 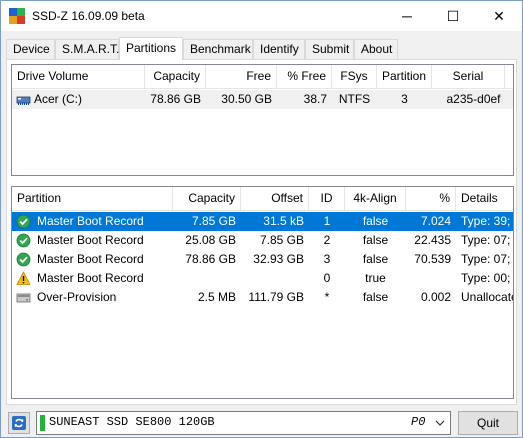 What do you see at coordinates (275, 278) in the screenshot?
I see `partition-offset` at bounding box center [275, 278].